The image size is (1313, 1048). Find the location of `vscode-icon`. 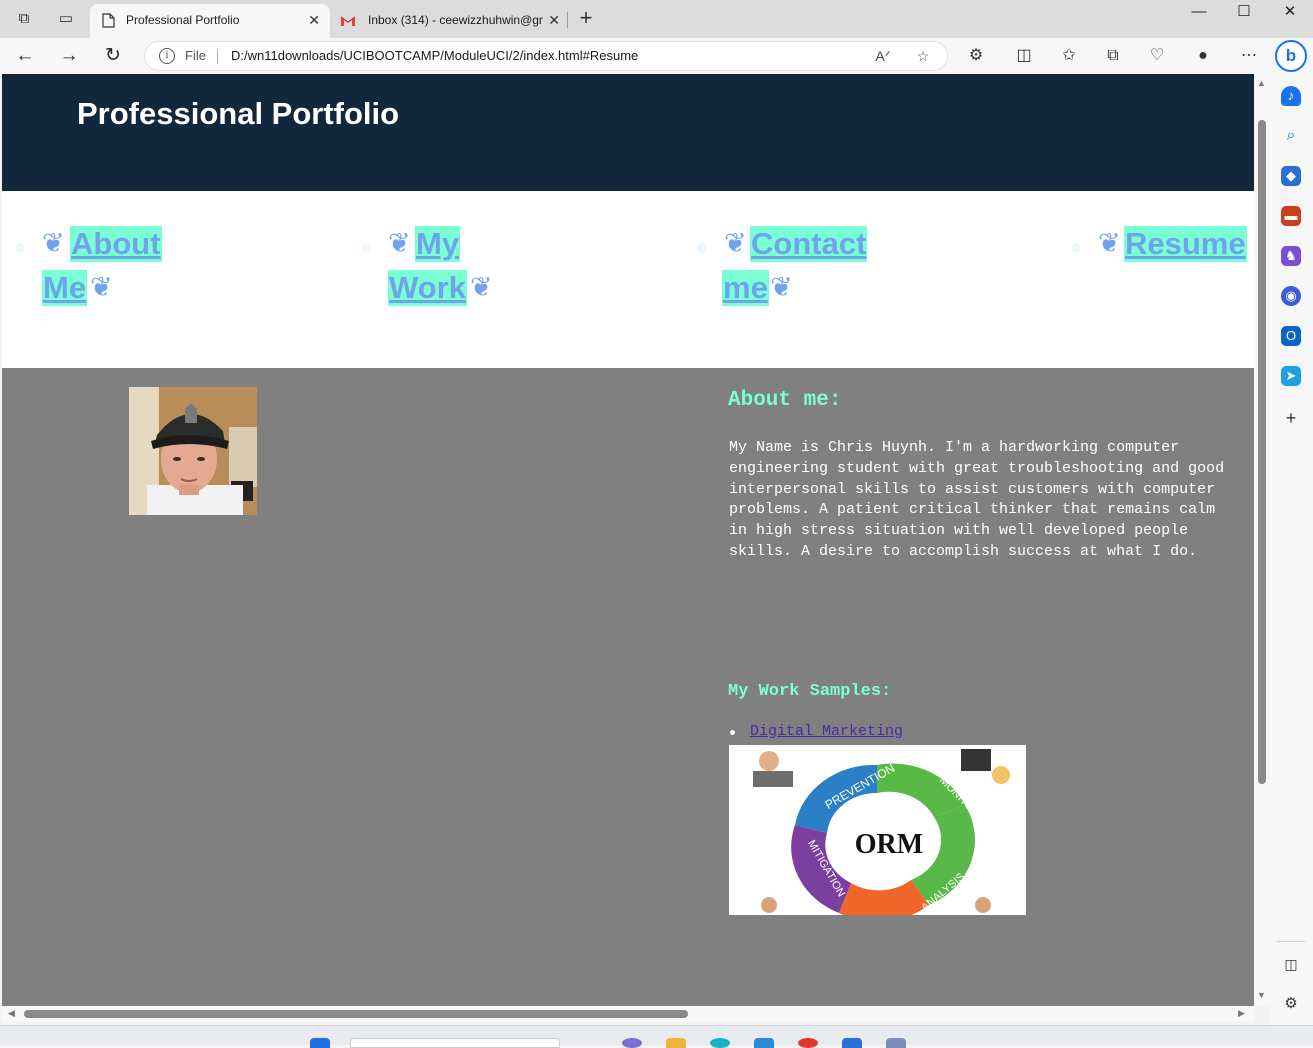

vscode-icon is located at coordinates (852, 1043).